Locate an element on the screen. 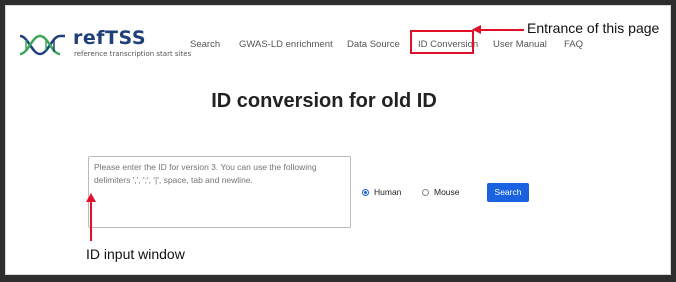 The height and width of the screenshot is (282, 676). dna-helix-icon is located at coordinates (42, 45).